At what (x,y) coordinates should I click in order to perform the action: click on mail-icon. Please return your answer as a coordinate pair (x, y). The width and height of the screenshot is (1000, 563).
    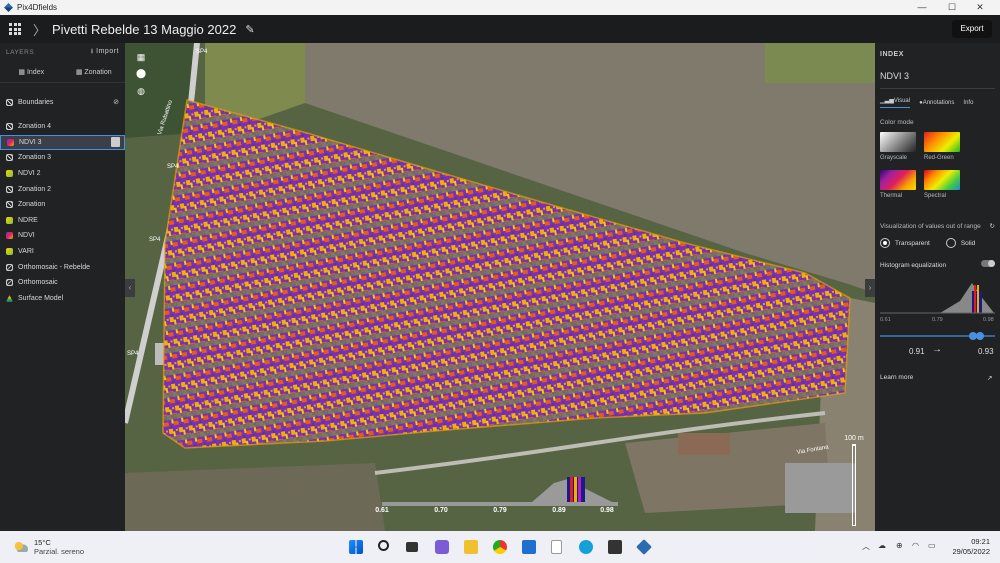
    Looking at the image, I should click on (529, 547).